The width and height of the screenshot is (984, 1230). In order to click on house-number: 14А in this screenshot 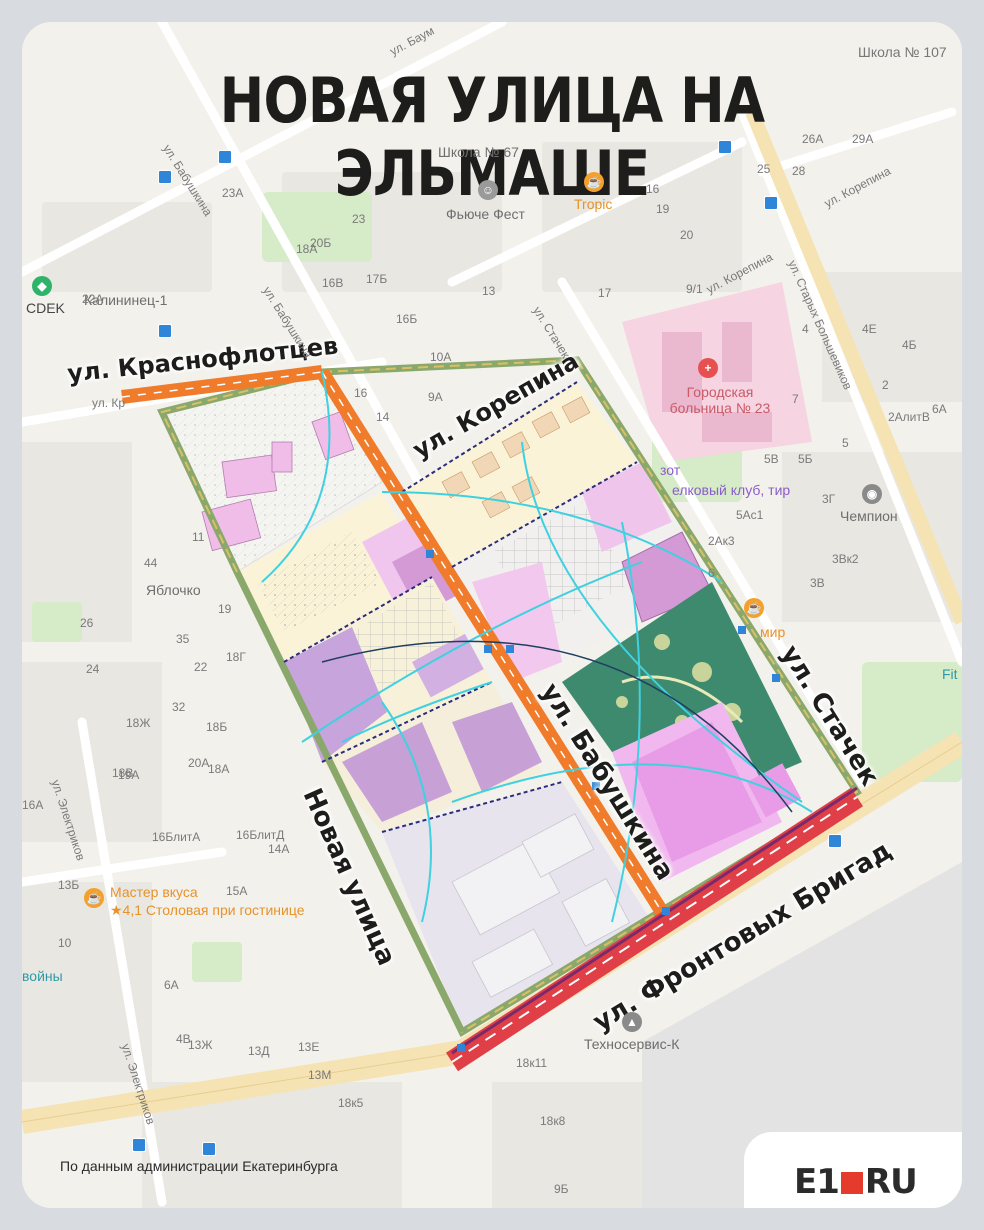, I will do `click(279, 849)`.